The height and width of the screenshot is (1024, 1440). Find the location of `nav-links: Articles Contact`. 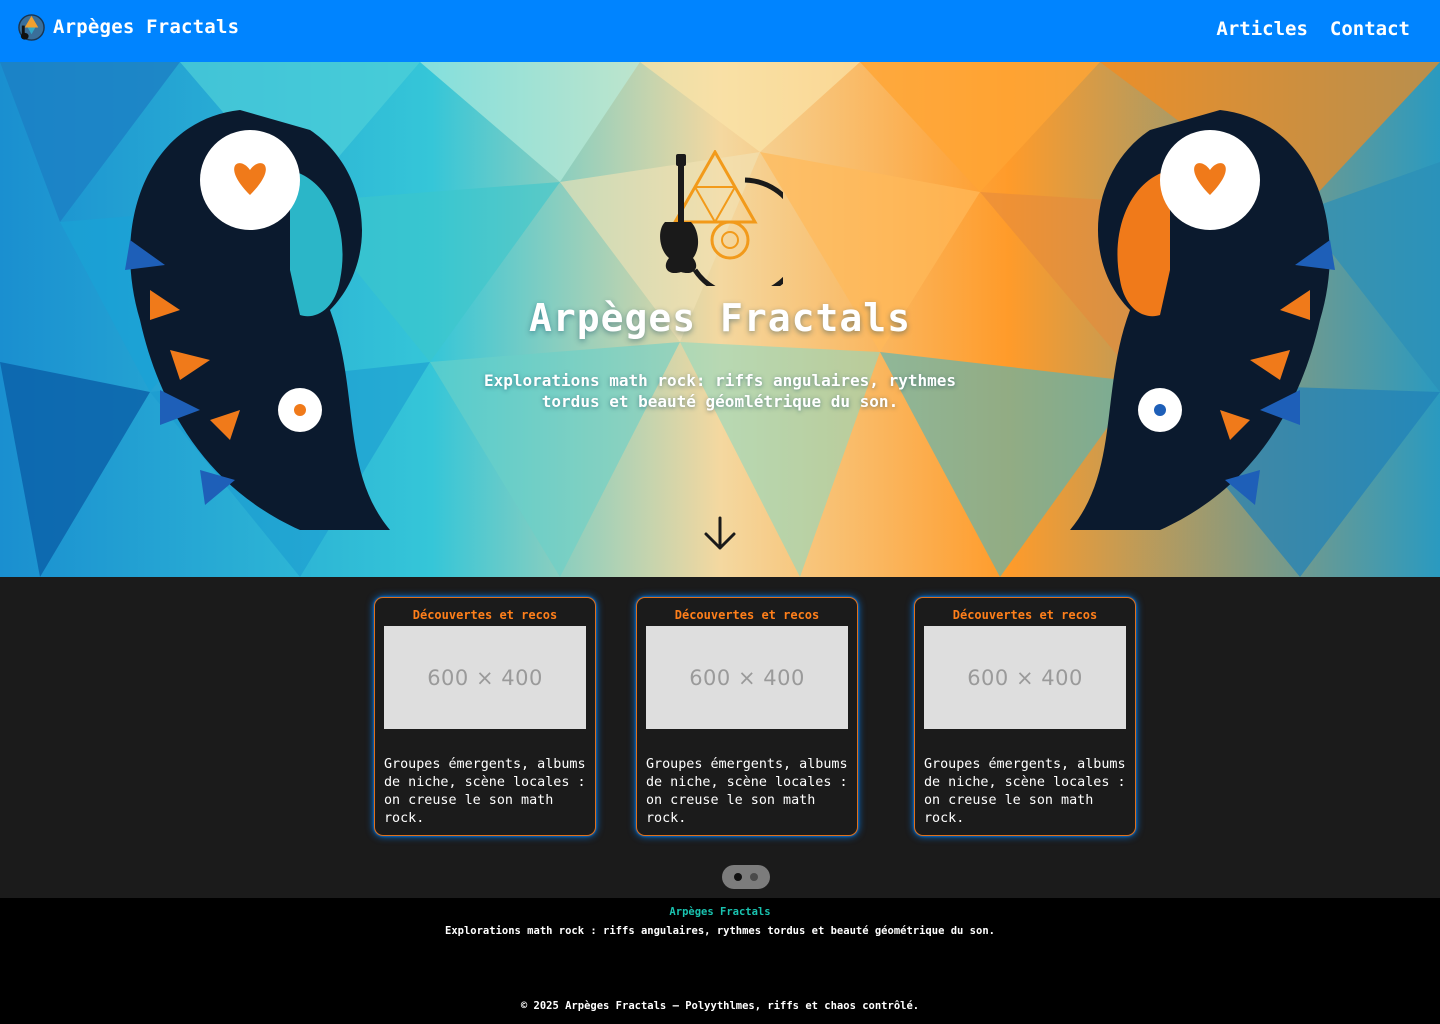

nav-links: Articles Contact is located at coordinates (1313, 29).